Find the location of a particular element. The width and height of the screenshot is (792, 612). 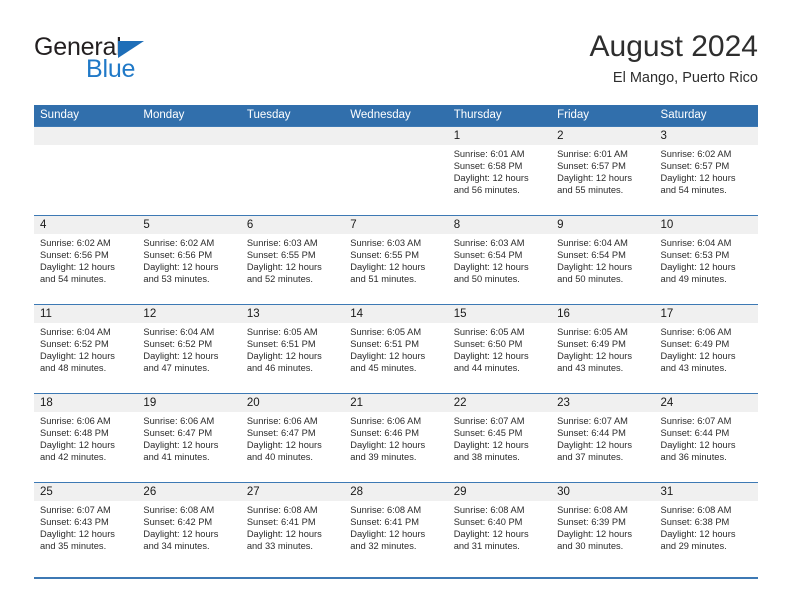

day-number: 6 is located at coordinates (292, 225).